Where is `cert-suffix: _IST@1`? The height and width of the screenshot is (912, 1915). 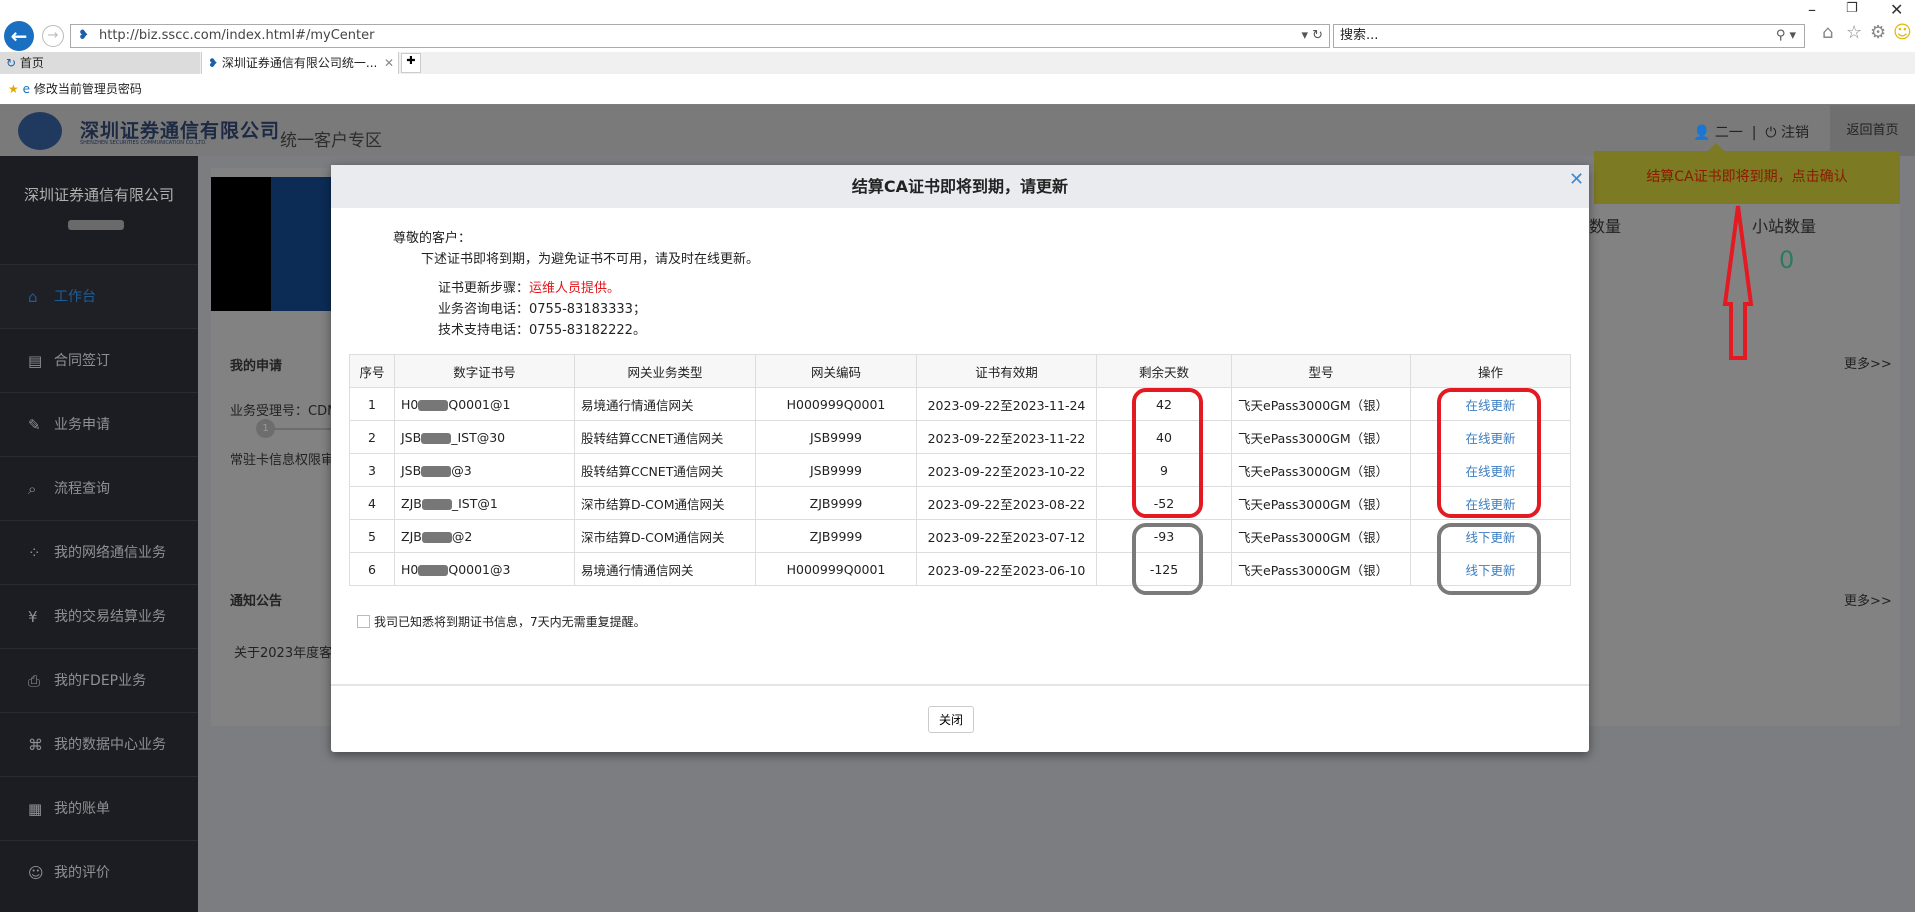
cert-suffix: _IST@1 is located at coordinates (474, 503).